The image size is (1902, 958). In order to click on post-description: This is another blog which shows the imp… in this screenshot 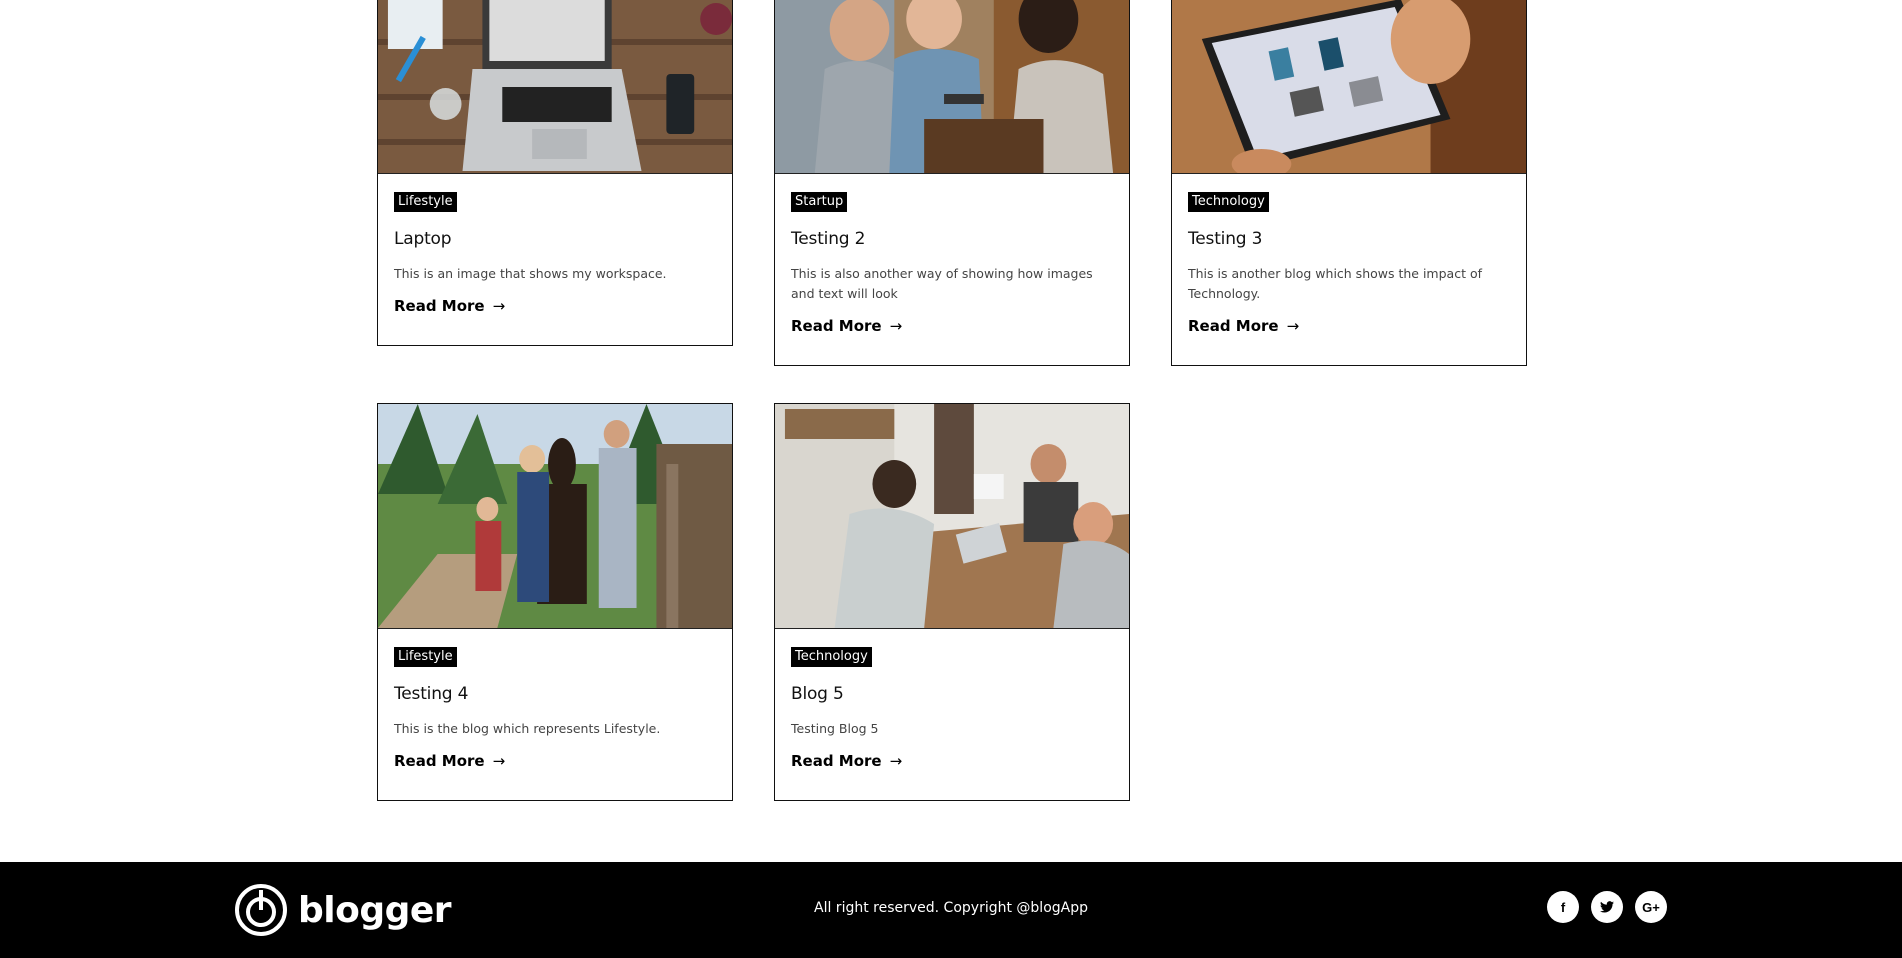, I will do `click(1335, 283)`.